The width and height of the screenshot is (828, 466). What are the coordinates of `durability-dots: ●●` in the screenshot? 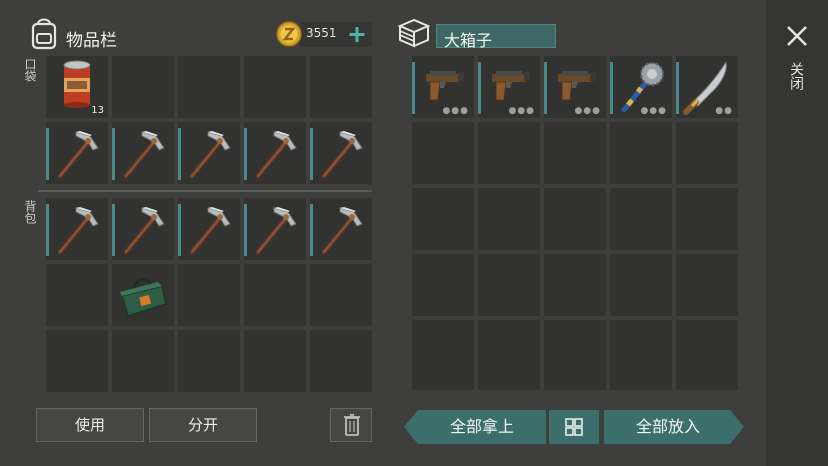 It's located at (724, 111).